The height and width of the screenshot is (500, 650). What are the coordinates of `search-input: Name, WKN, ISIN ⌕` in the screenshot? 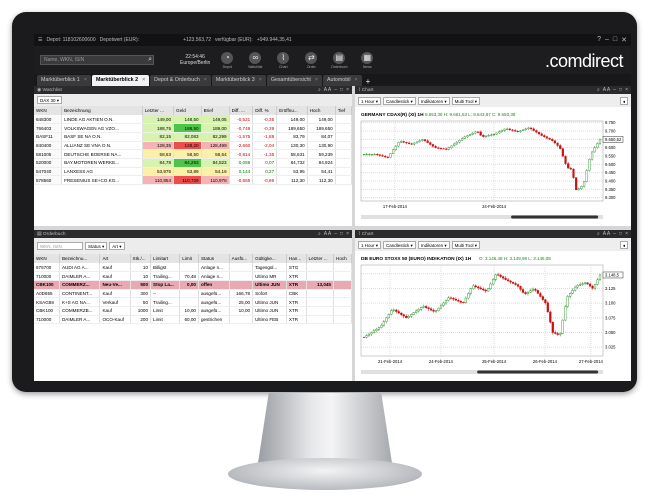 It's located at (97, 60).